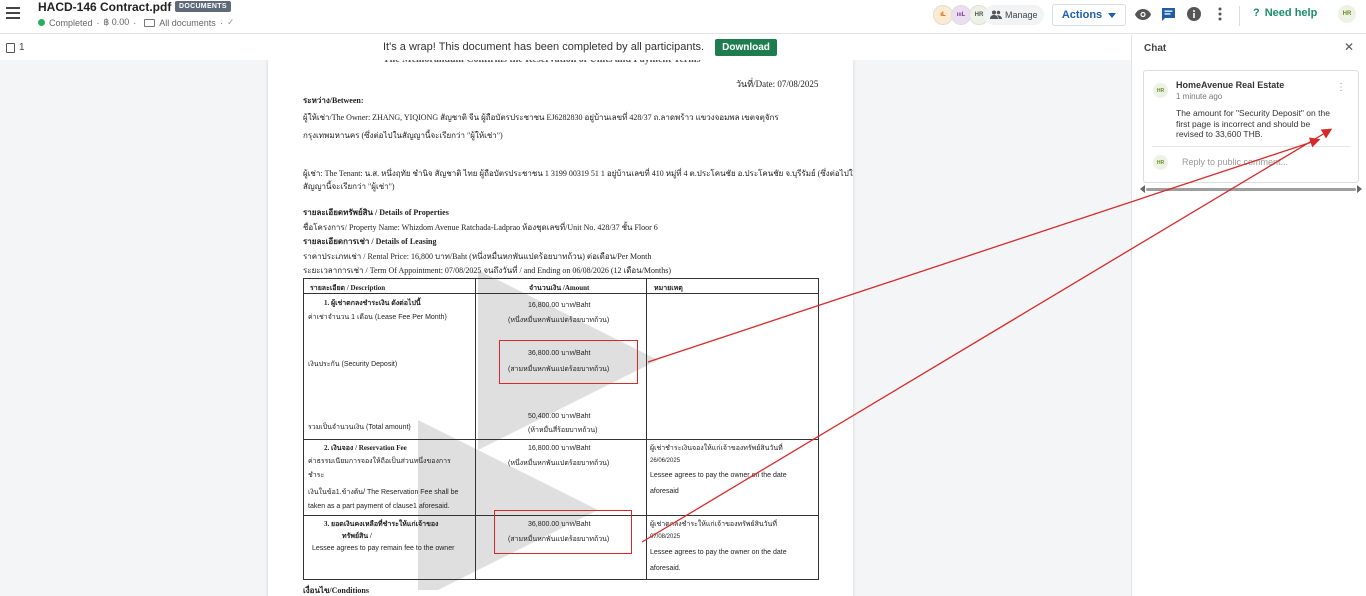  What do you see at coordinates (349, 186) in the screenshot?
I see `tenant-line-2: สัญญานี้จะเรียกว่า "ผู้เช่า")` at bounding box center [349, 186].